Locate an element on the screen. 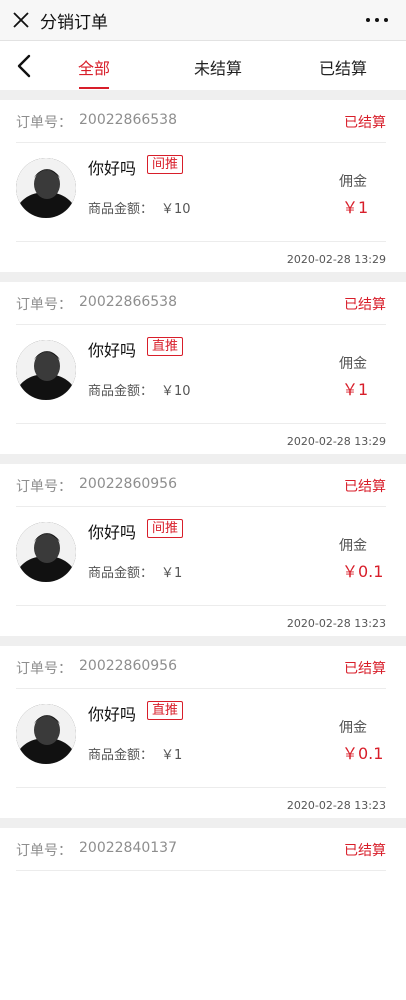 The image size is (406, 1000). title-bar: 分销订单 is located at coordinates (203, 20).